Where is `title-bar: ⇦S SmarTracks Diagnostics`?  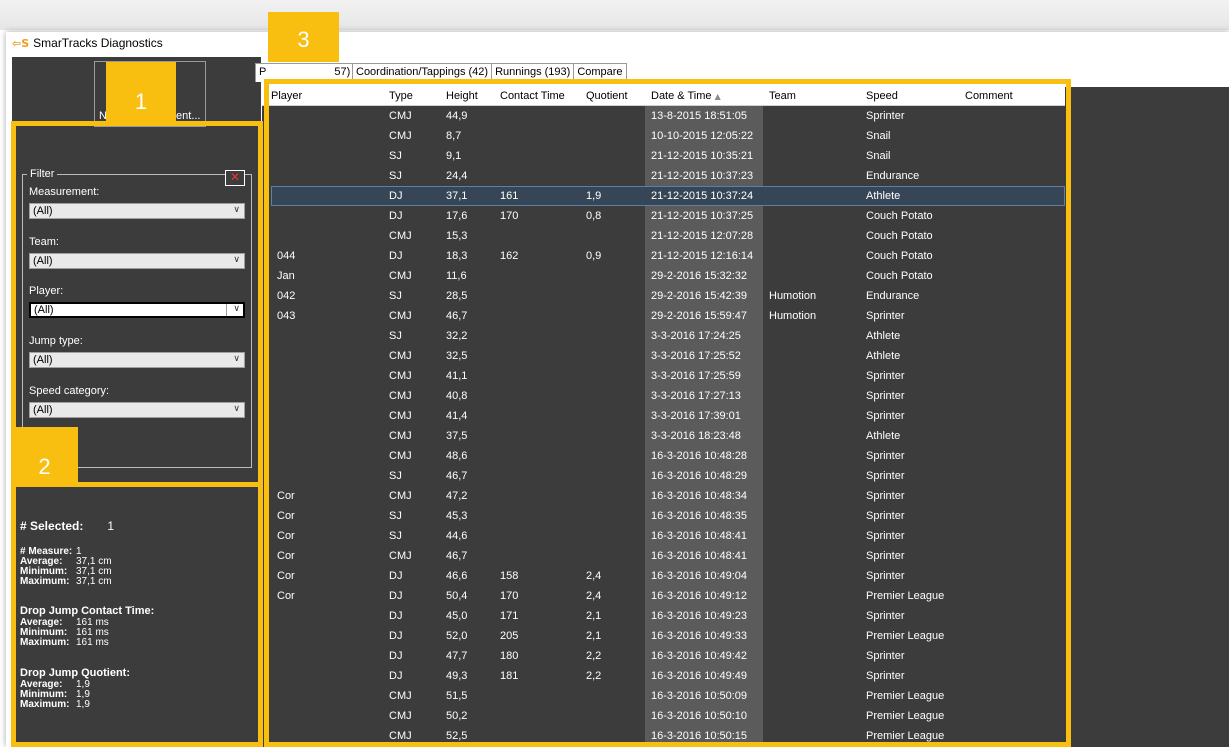 title-bar: ⇦S SmarTracks Diagnostics is located at coordinates (617, 43).